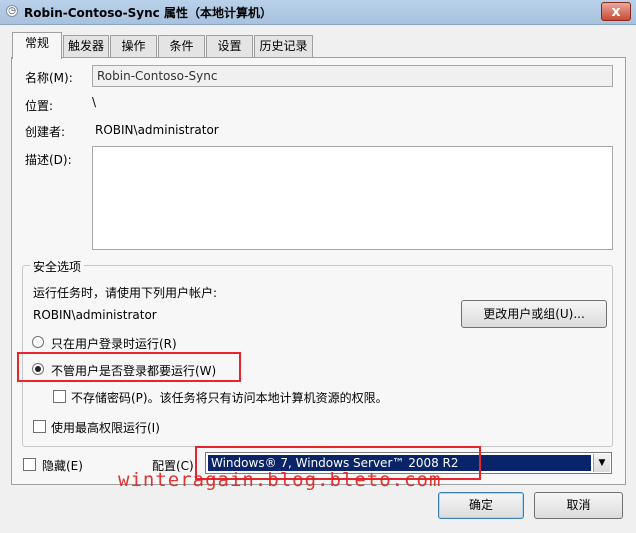 The height and width of the screenshot is (533, 636). What do you see at coordinates (229, 397) in the screenshot?
I see `no-store-password-label: 不存储密码(P)。该任务将只有访问本地计算机资源的权限。` at bounding box center [229, 397].